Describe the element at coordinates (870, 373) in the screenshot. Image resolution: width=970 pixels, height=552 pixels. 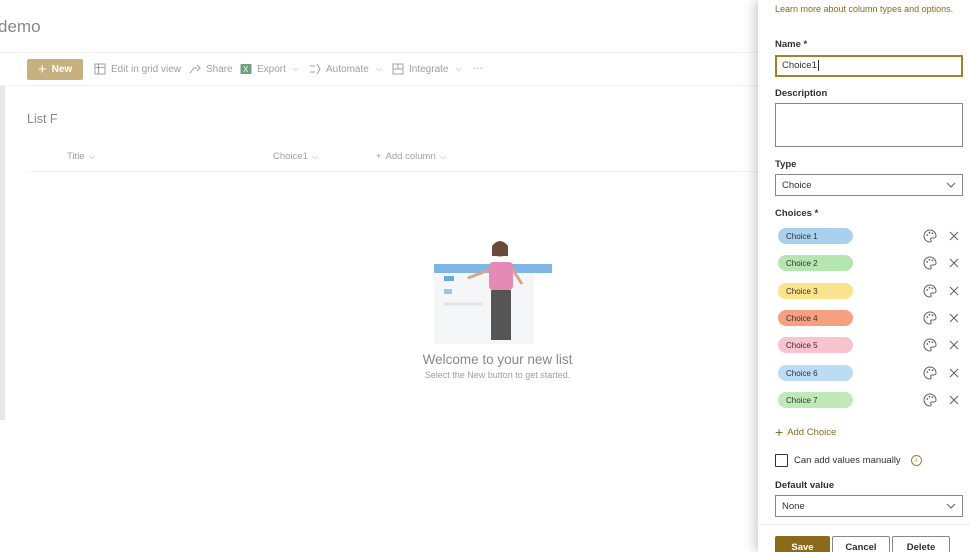
I see `choice-row: Choice 6` at that location.